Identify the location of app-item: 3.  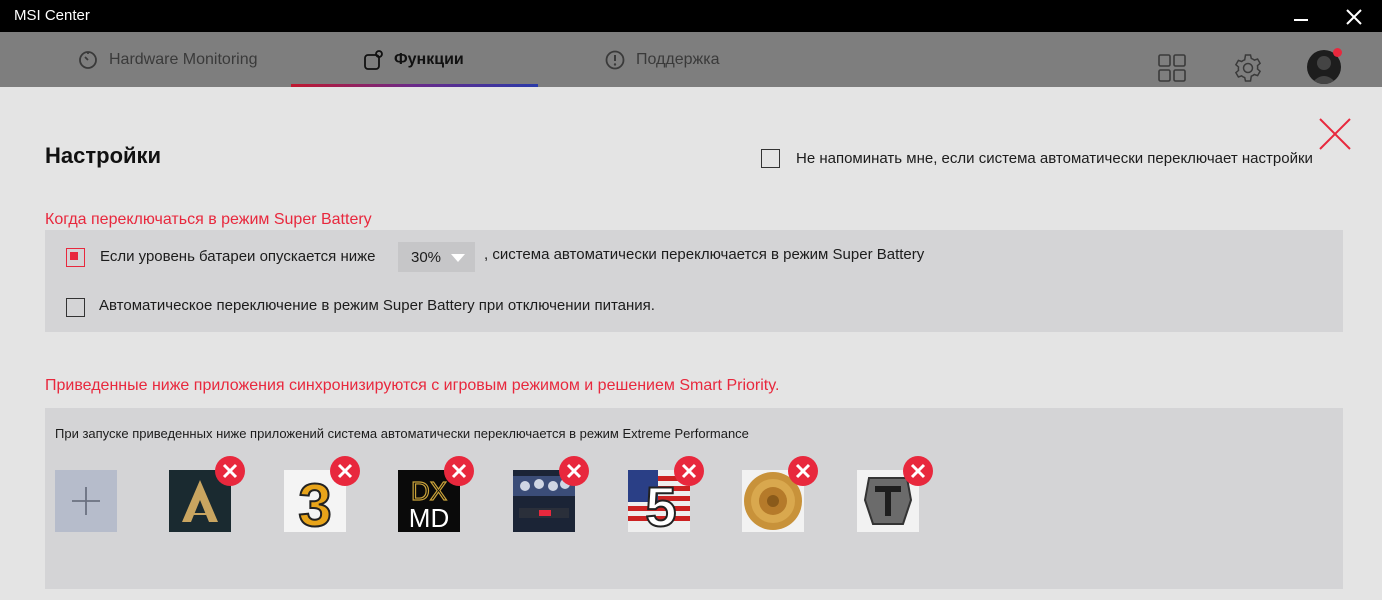
(322, 494).